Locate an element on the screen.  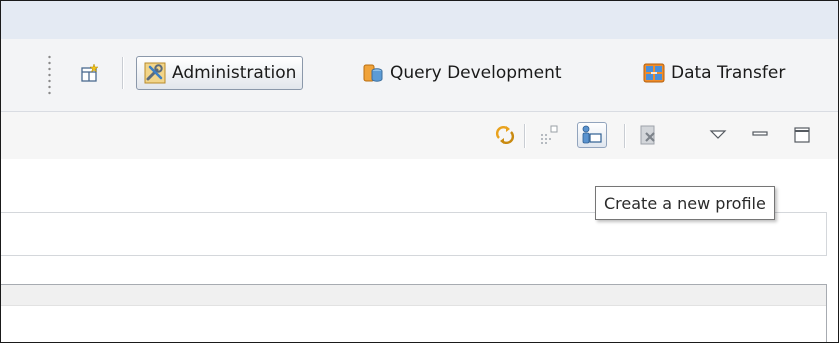
tooltip: Create a new profile is located at coordinates (685, 203).